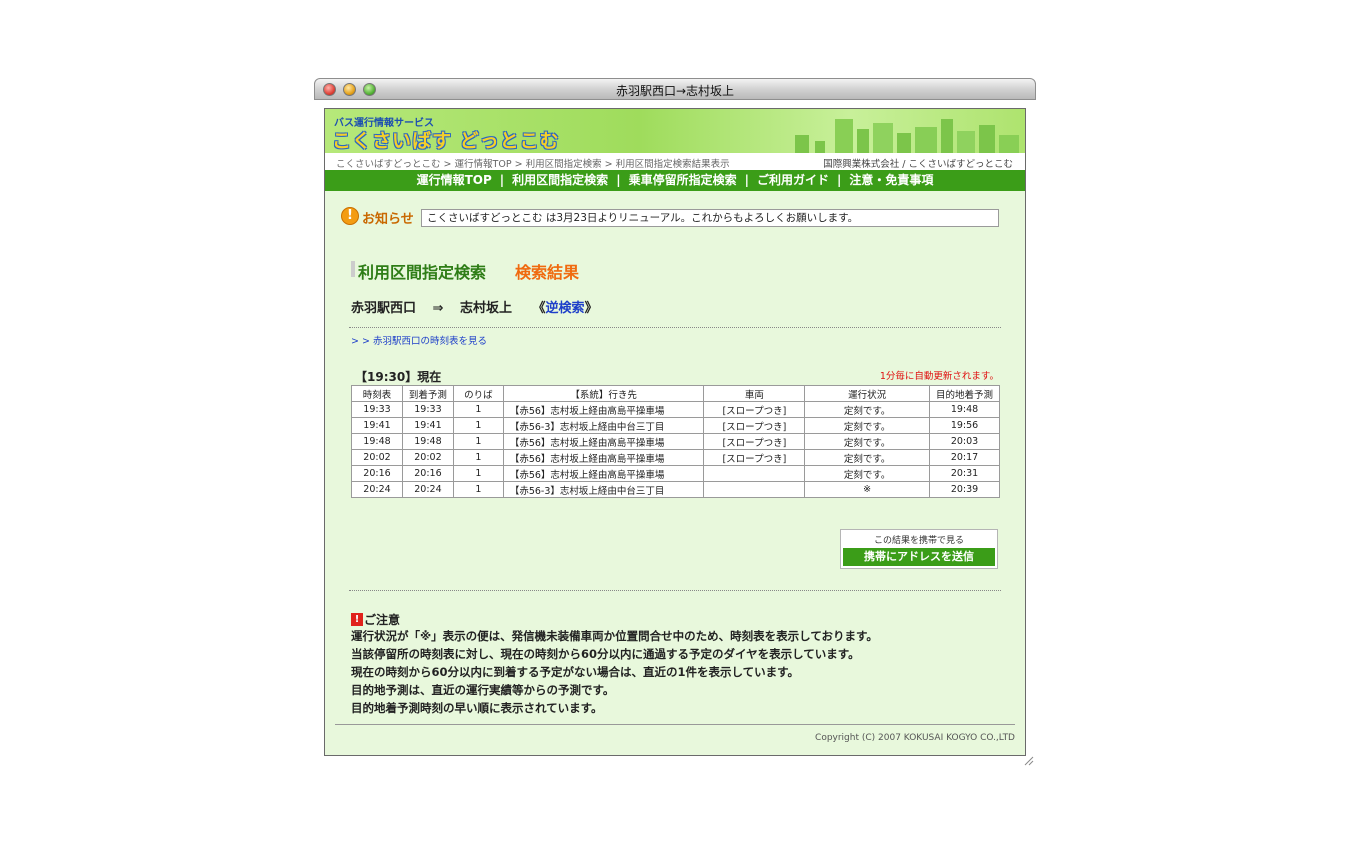 The height and width of the screenshot is (844, 1350). I want to click on mobile-panel: この結果を携帯で見る 携帯にアドレスを送信, so click(919, 549).